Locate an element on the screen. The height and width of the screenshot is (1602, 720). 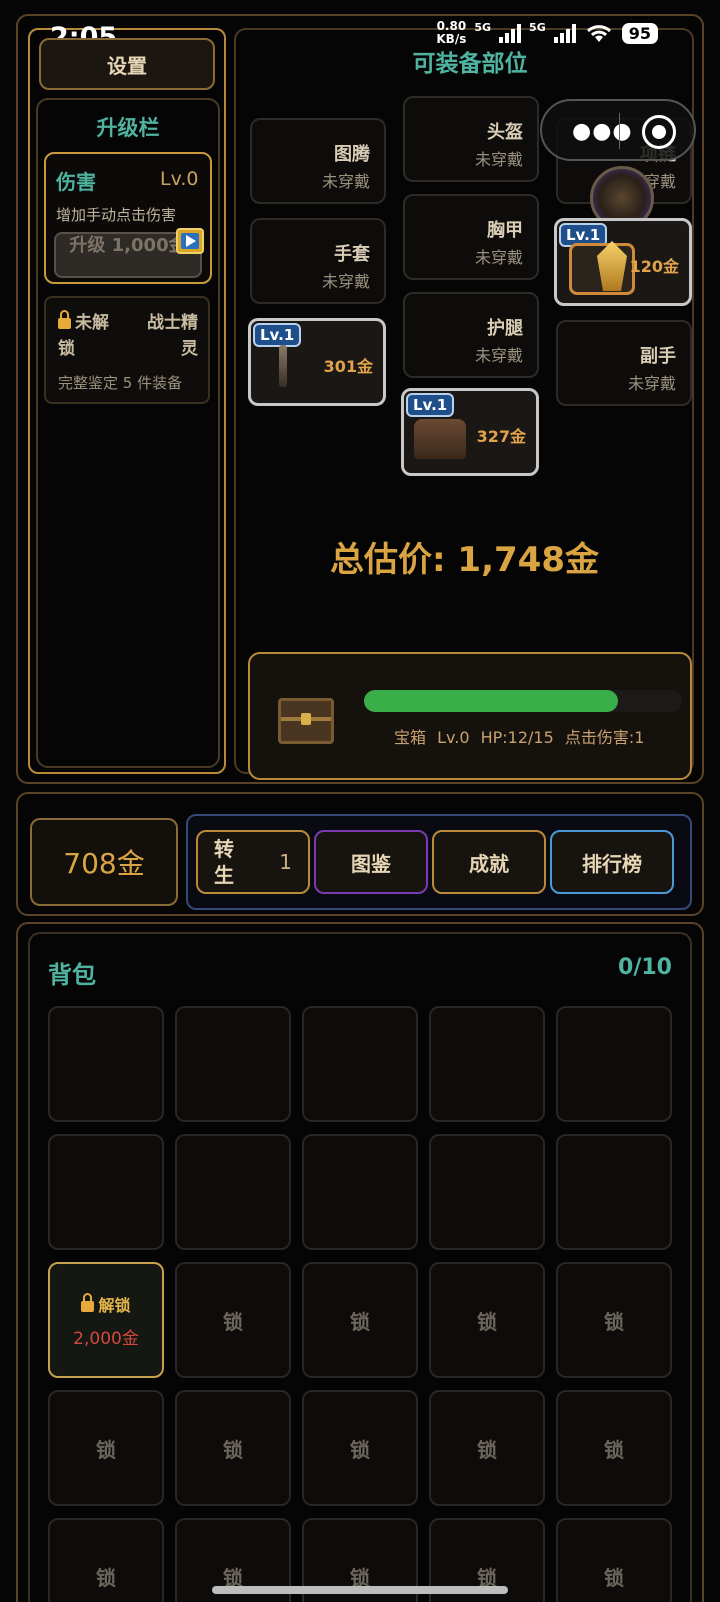
rebirth-count: 1 is located at coordinates (285, 862).